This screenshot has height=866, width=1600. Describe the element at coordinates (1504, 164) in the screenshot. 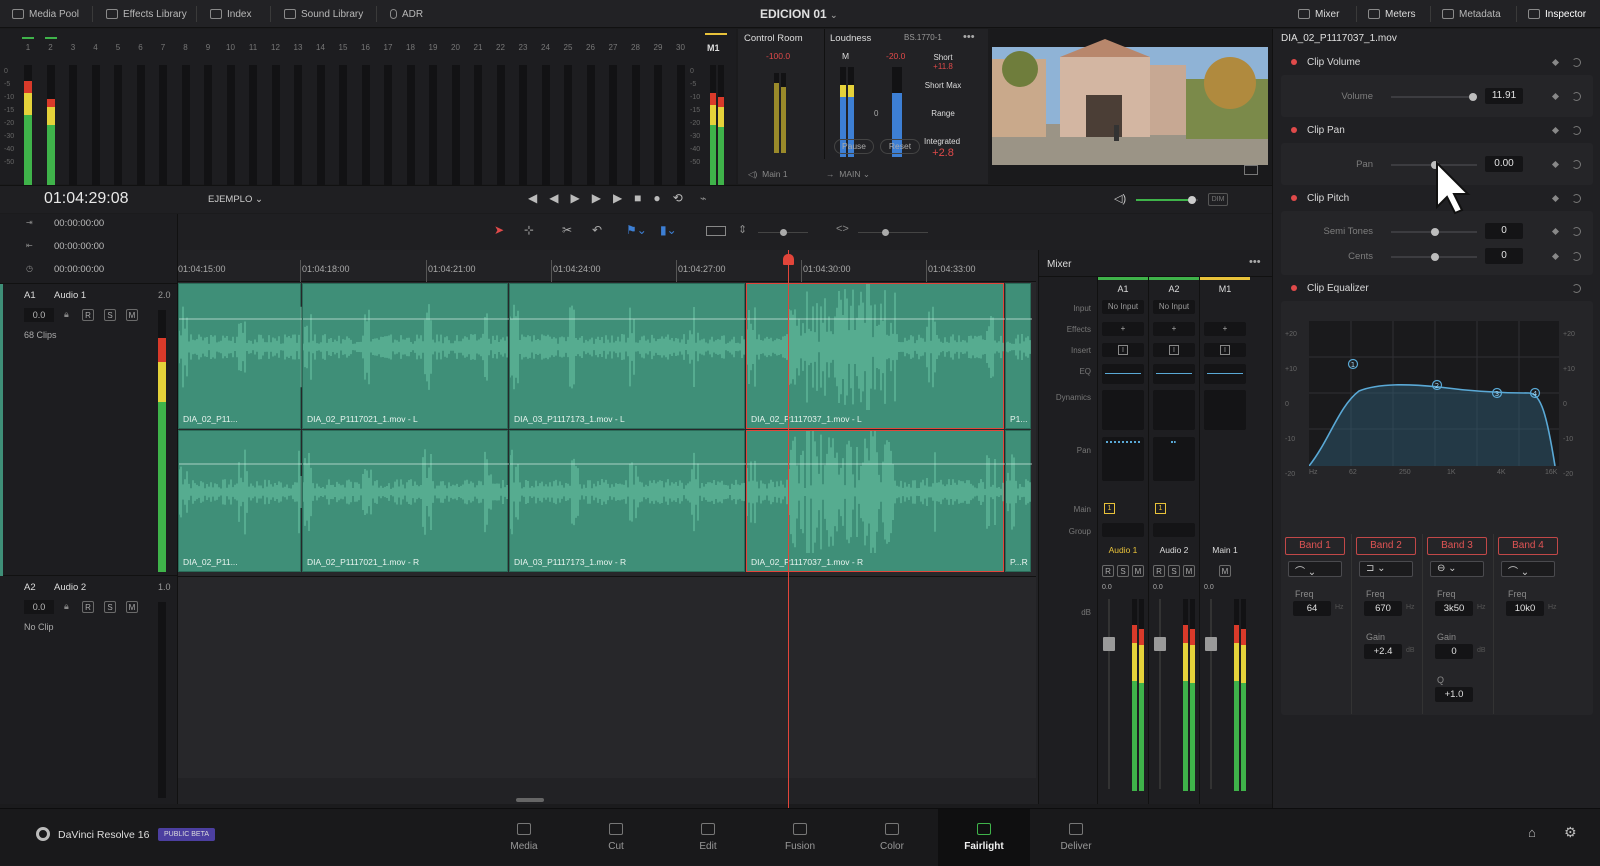

I see `pan-value-field: 0.00` at that location.